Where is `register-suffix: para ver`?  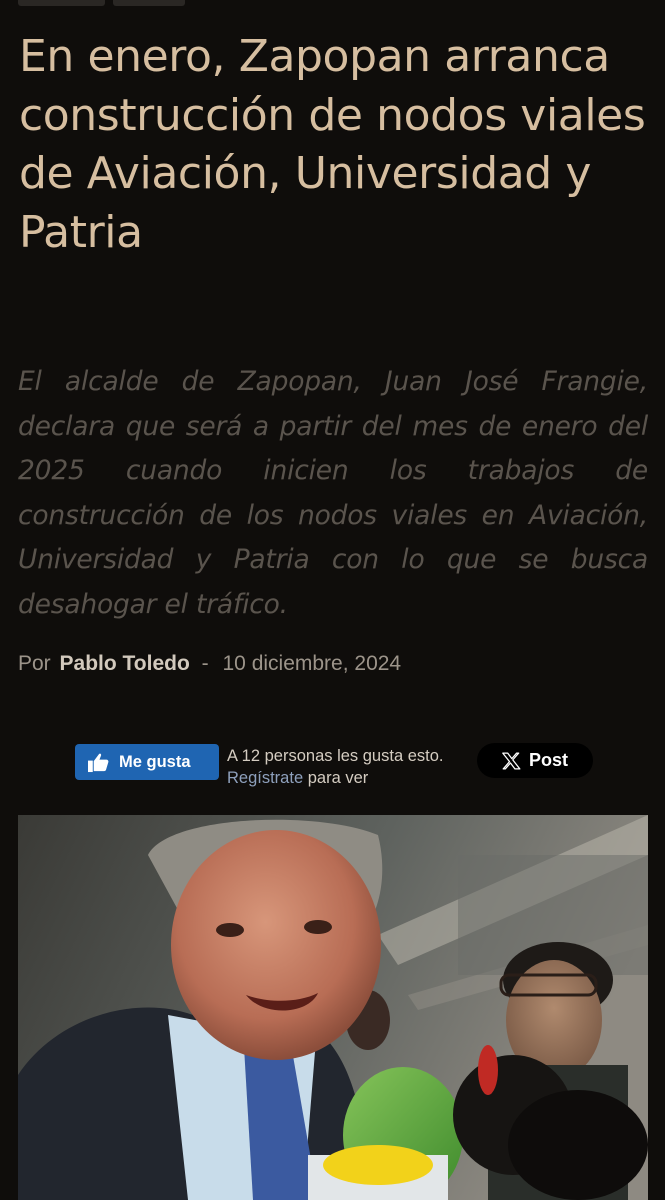
register-suffix: para ver is located at coordinates (338, 778).